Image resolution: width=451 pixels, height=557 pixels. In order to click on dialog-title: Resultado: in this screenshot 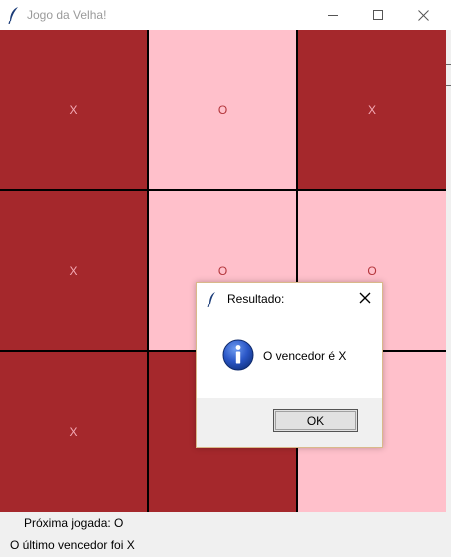, I will do `click(256, 299)`.